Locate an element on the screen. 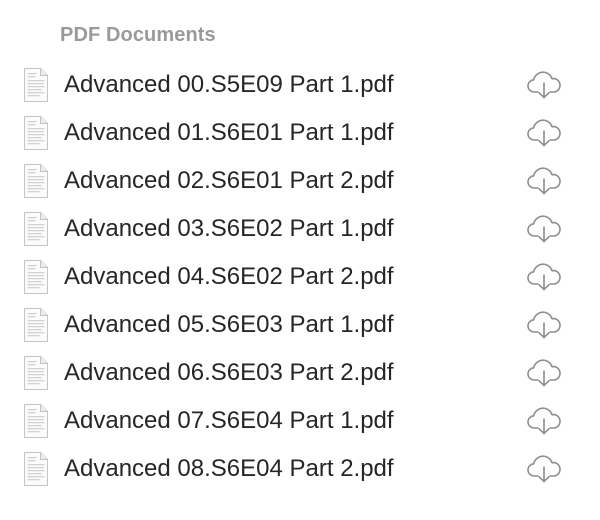  file-name: Advanced 01.S6E01 Part 1.pdf is located at coordinates (229, 132).